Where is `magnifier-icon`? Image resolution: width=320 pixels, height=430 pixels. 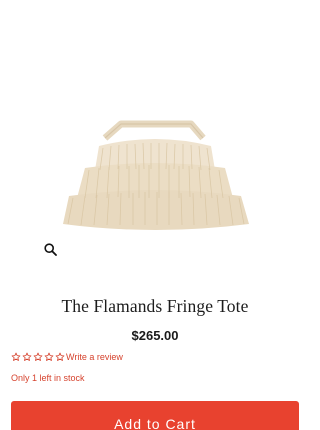 magnifier-icon is located at coordinates (50, 249).